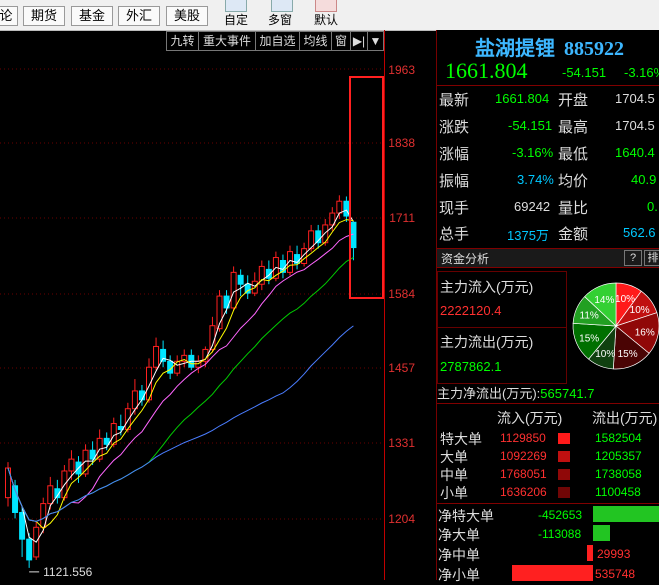  Describe the element at coordinates (615, 574) in the screenshot. I see `net-value-s: 535748` at that location.